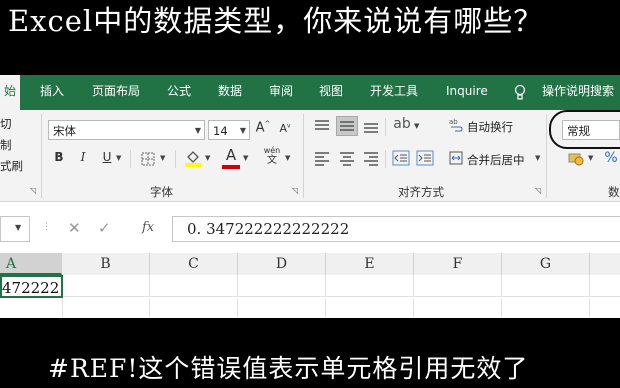 This screenshot has height=388, width=620. Describe the element at coordinates (126, 130) in the screenshot. I see `font-family-select: 宋体 ▼` at that location.